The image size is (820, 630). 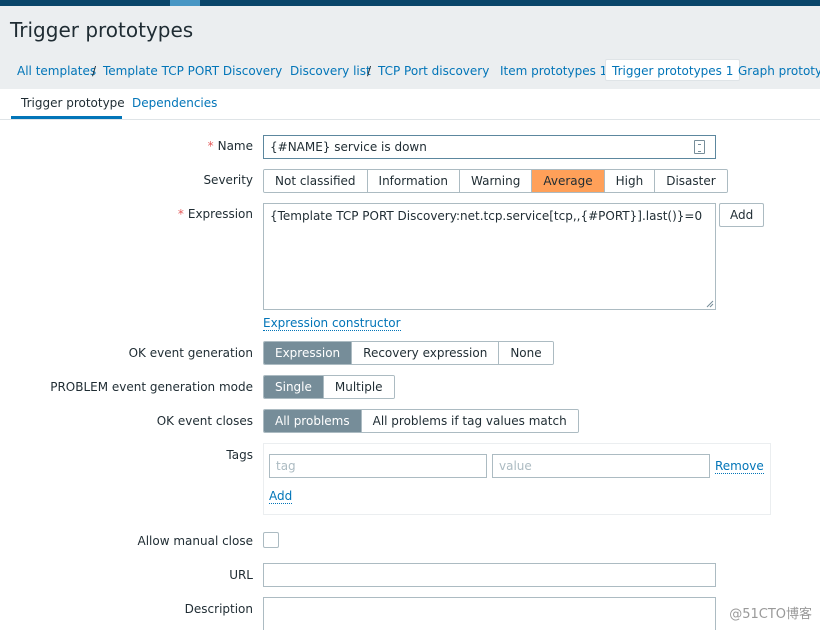 What do you see at coordinates (378, 466) in the screenshot?
I see `tag-input: tag` at bounding box center [378, 466].